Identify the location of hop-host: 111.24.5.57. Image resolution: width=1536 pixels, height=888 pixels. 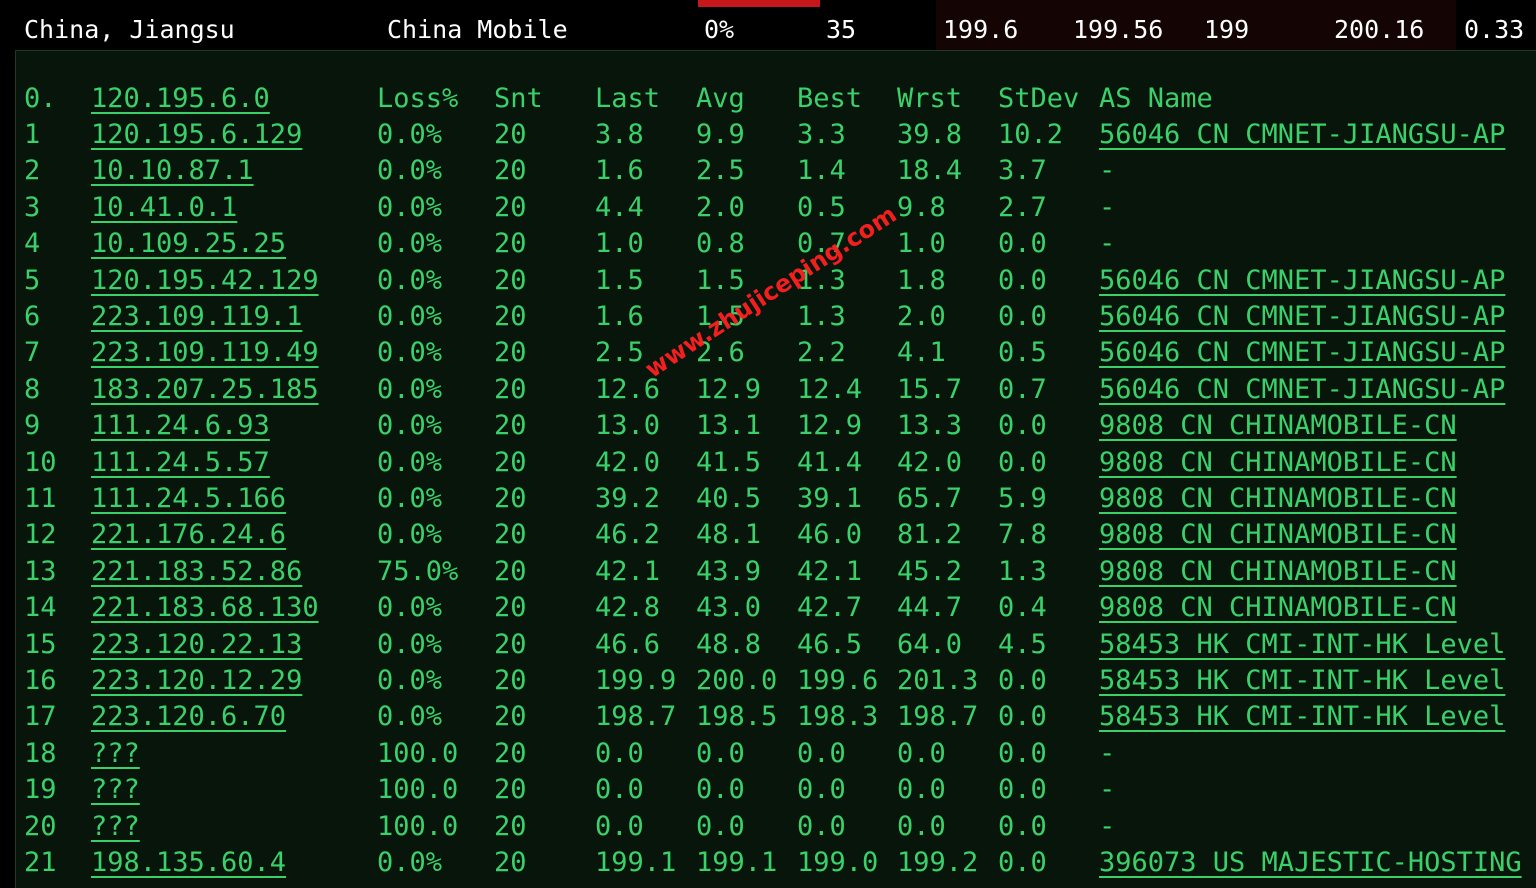
(180, 463).